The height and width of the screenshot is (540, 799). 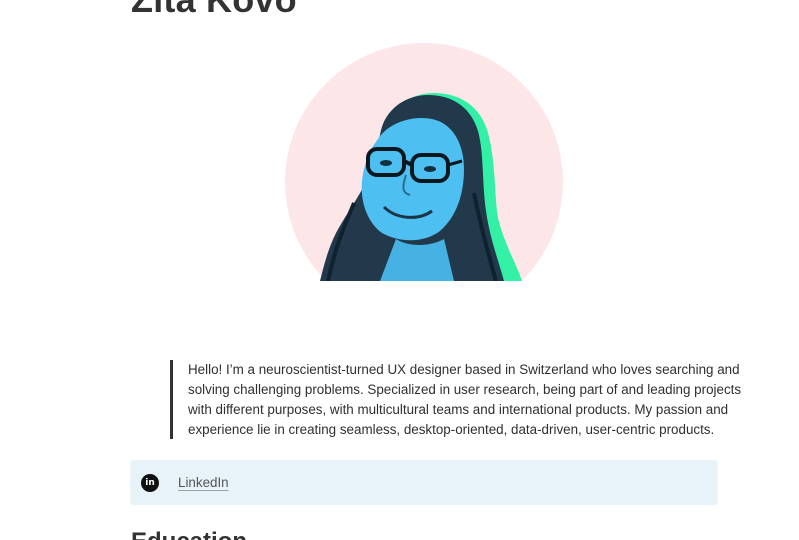 I want to click on linkedin-icon: in, so click(x=150, y=482).